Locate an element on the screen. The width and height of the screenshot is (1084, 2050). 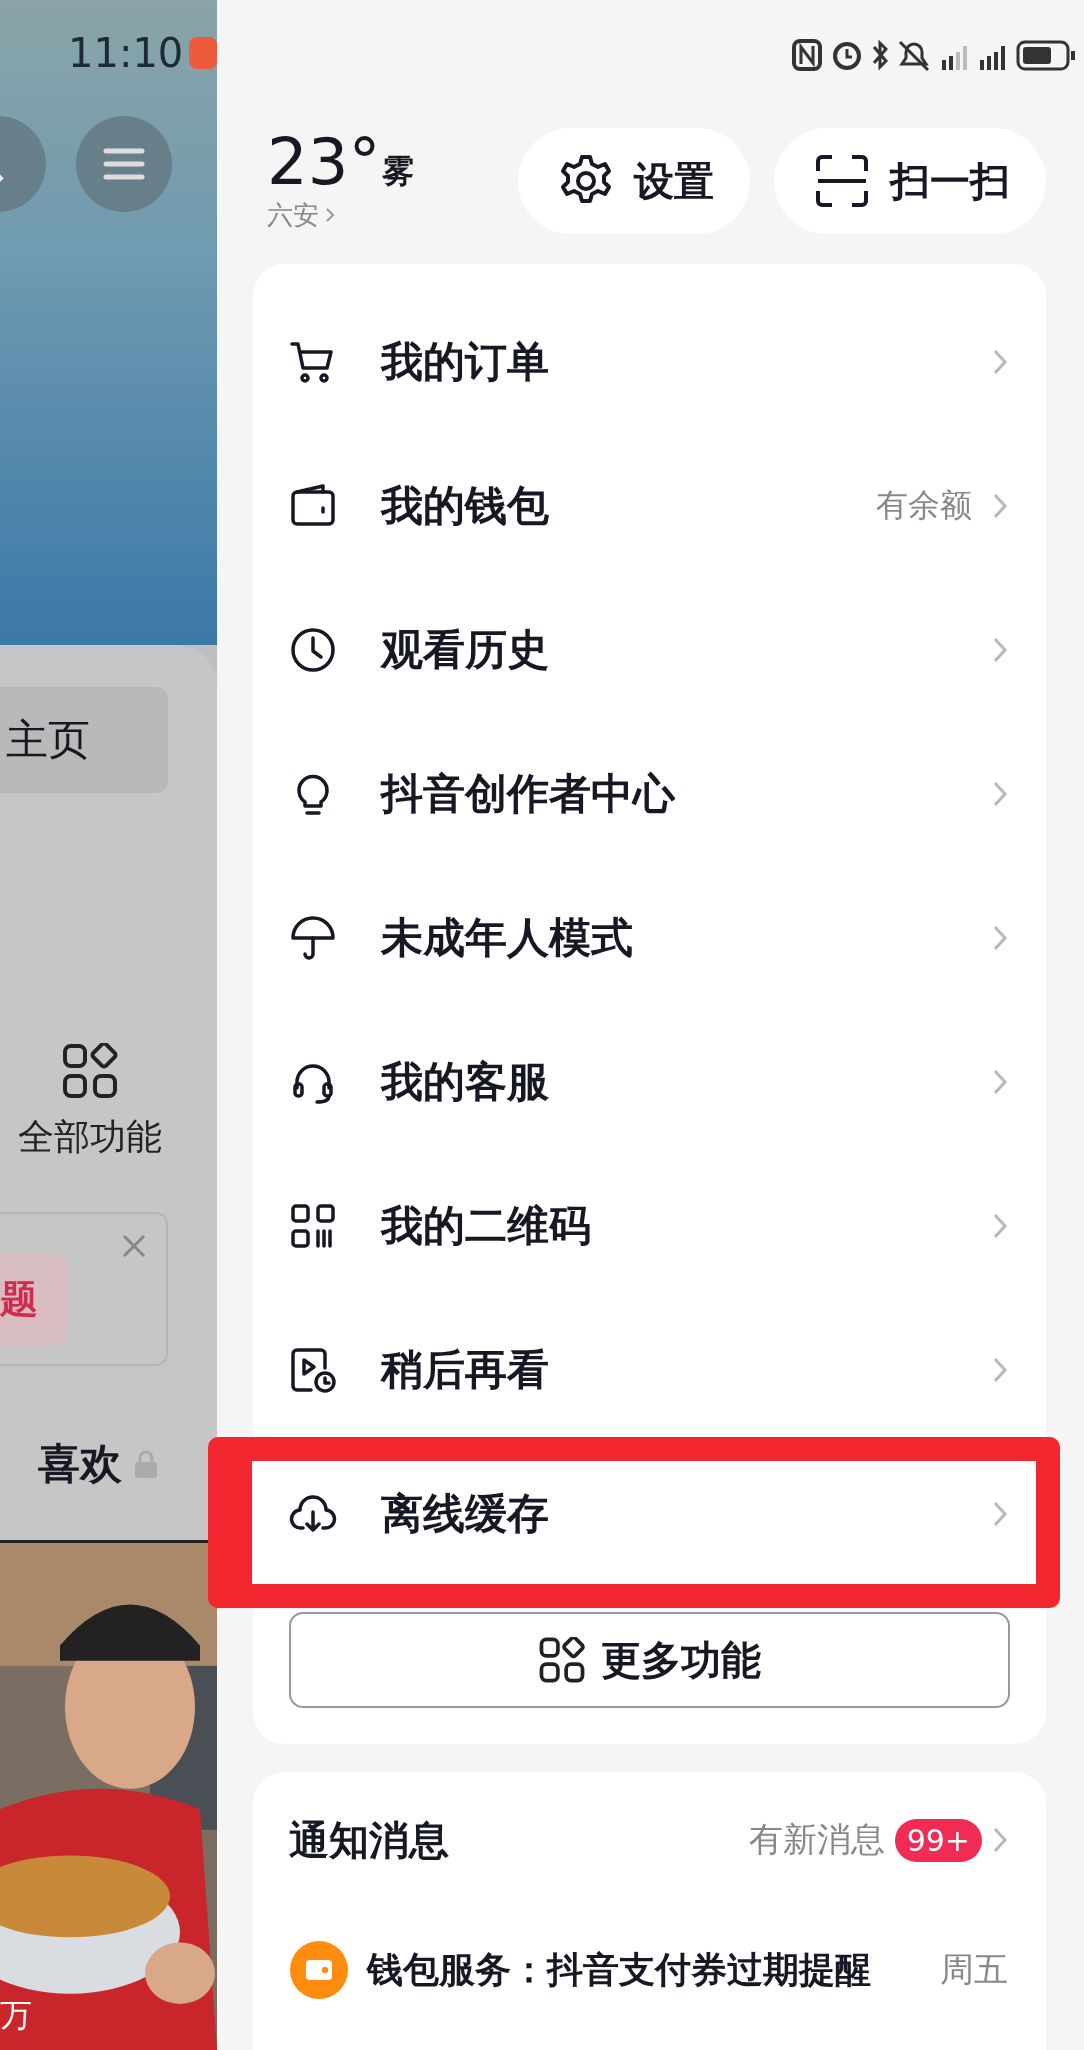
bluetooth-icon is located at coordinates (880, 55).